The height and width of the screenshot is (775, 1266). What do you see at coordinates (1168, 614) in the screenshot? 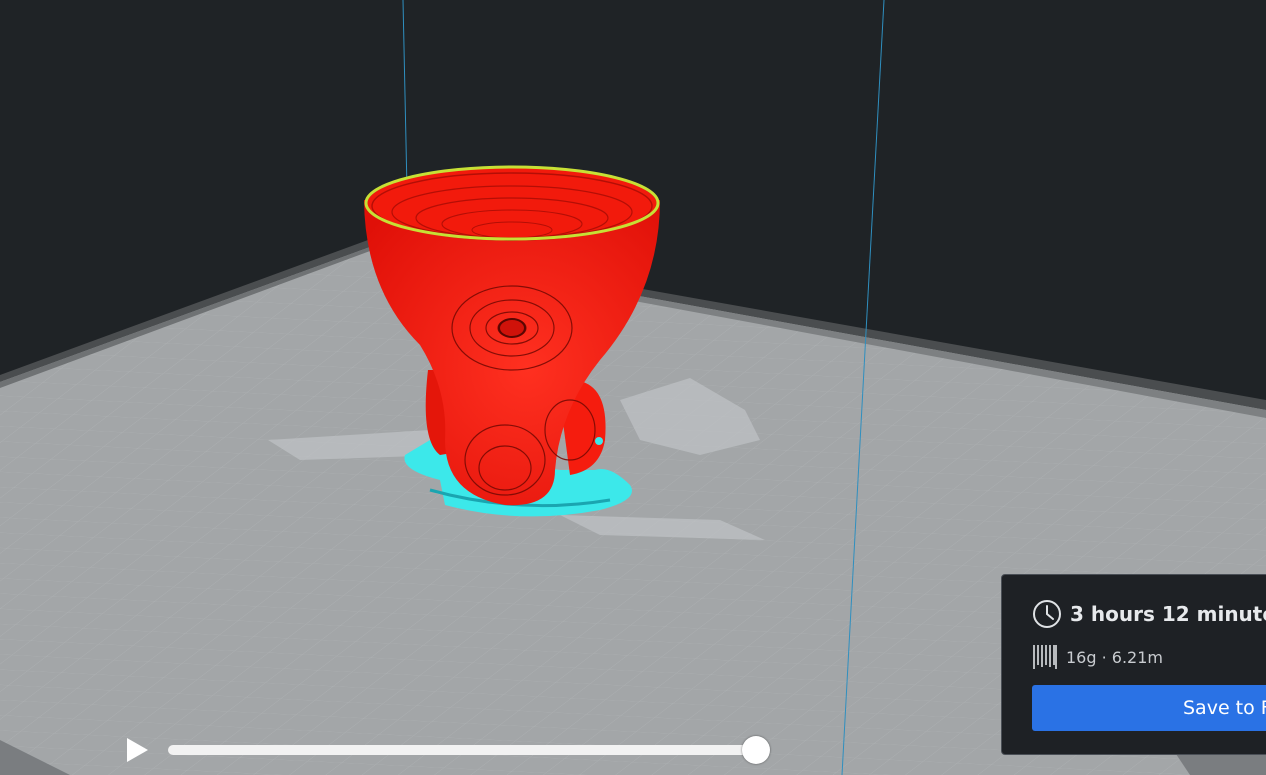
I see `print-time-text: 3 hours 12 minutes` at bounding box center [1168, 614].